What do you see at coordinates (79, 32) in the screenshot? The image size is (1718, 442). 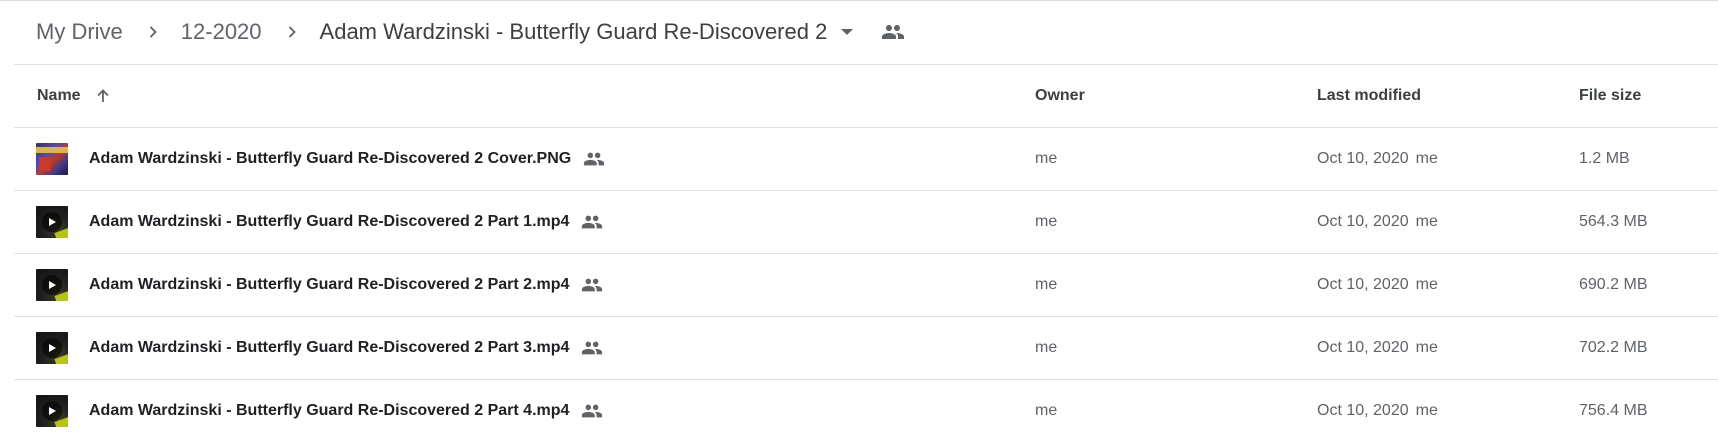 I see `breadcrumb-my-drive: My Drive` at bounding box center [79, 32].